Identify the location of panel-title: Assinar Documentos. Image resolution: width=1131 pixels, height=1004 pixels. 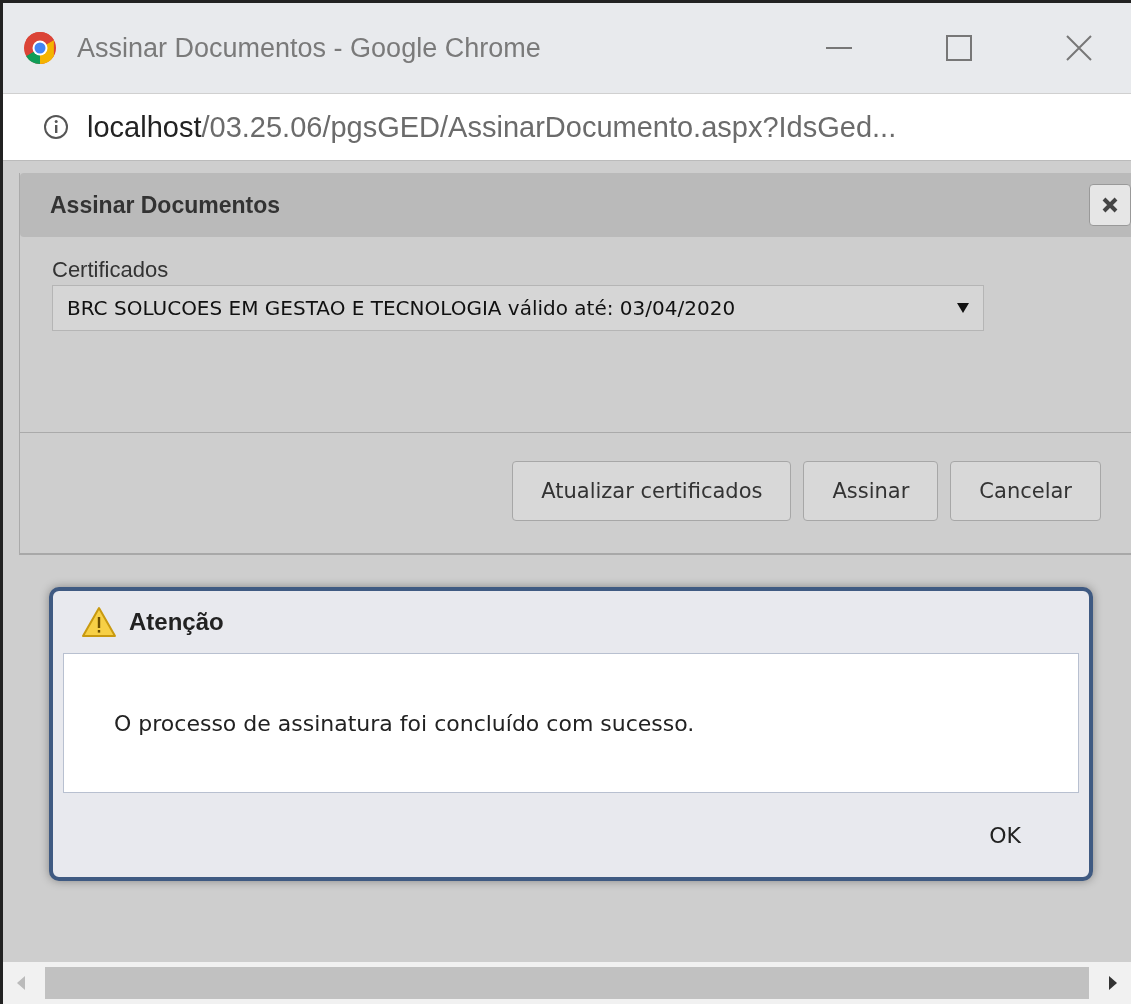
(165, 205).